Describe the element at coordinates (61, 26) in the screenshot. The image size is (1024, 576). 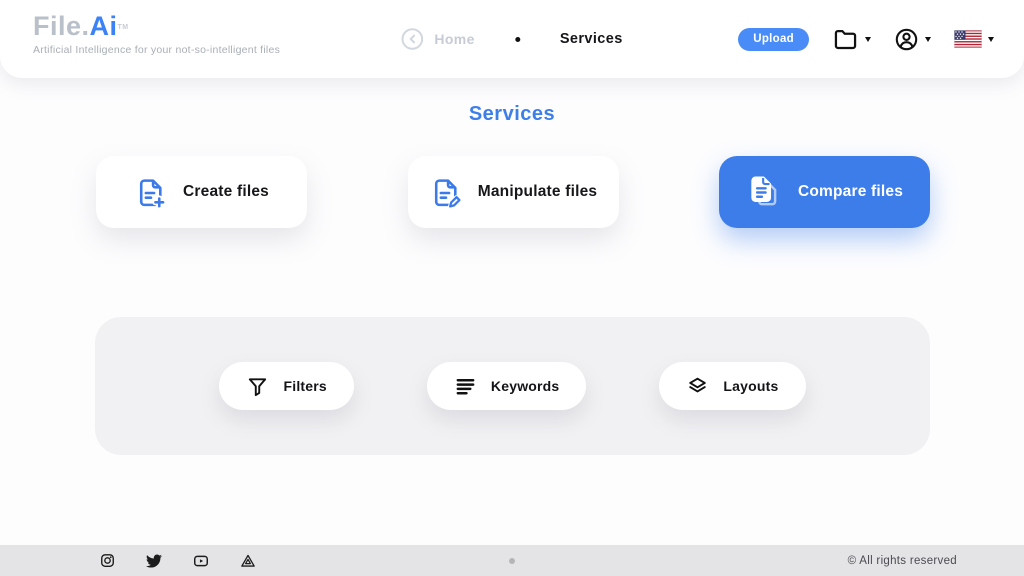
I see `brand-name-primary: File.` at that location.